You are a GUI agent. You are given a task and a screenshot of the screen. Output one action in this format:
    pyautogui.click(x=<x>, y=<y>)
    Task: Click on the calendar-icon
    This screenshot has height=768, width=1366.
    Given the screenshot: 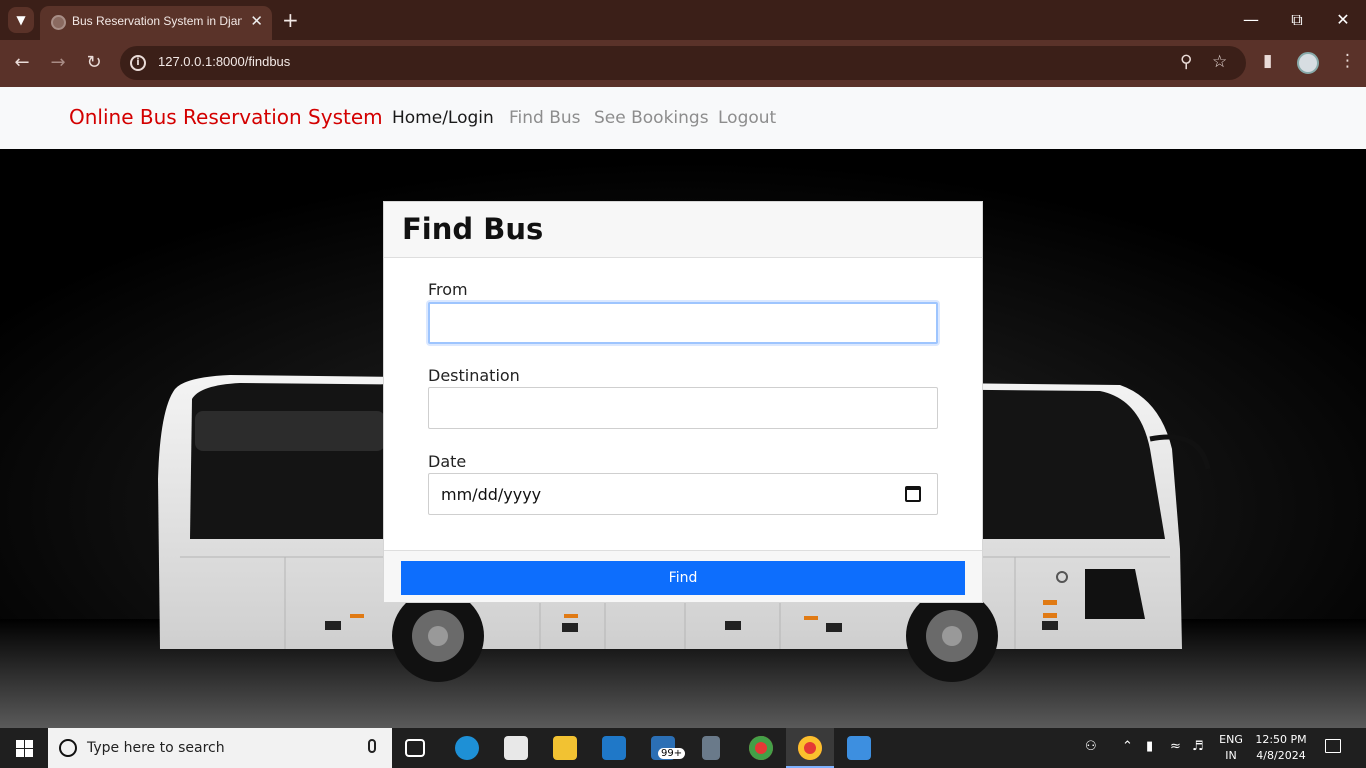 What is the action you would take?
    pyautogui.click(x=913, y=494)
    